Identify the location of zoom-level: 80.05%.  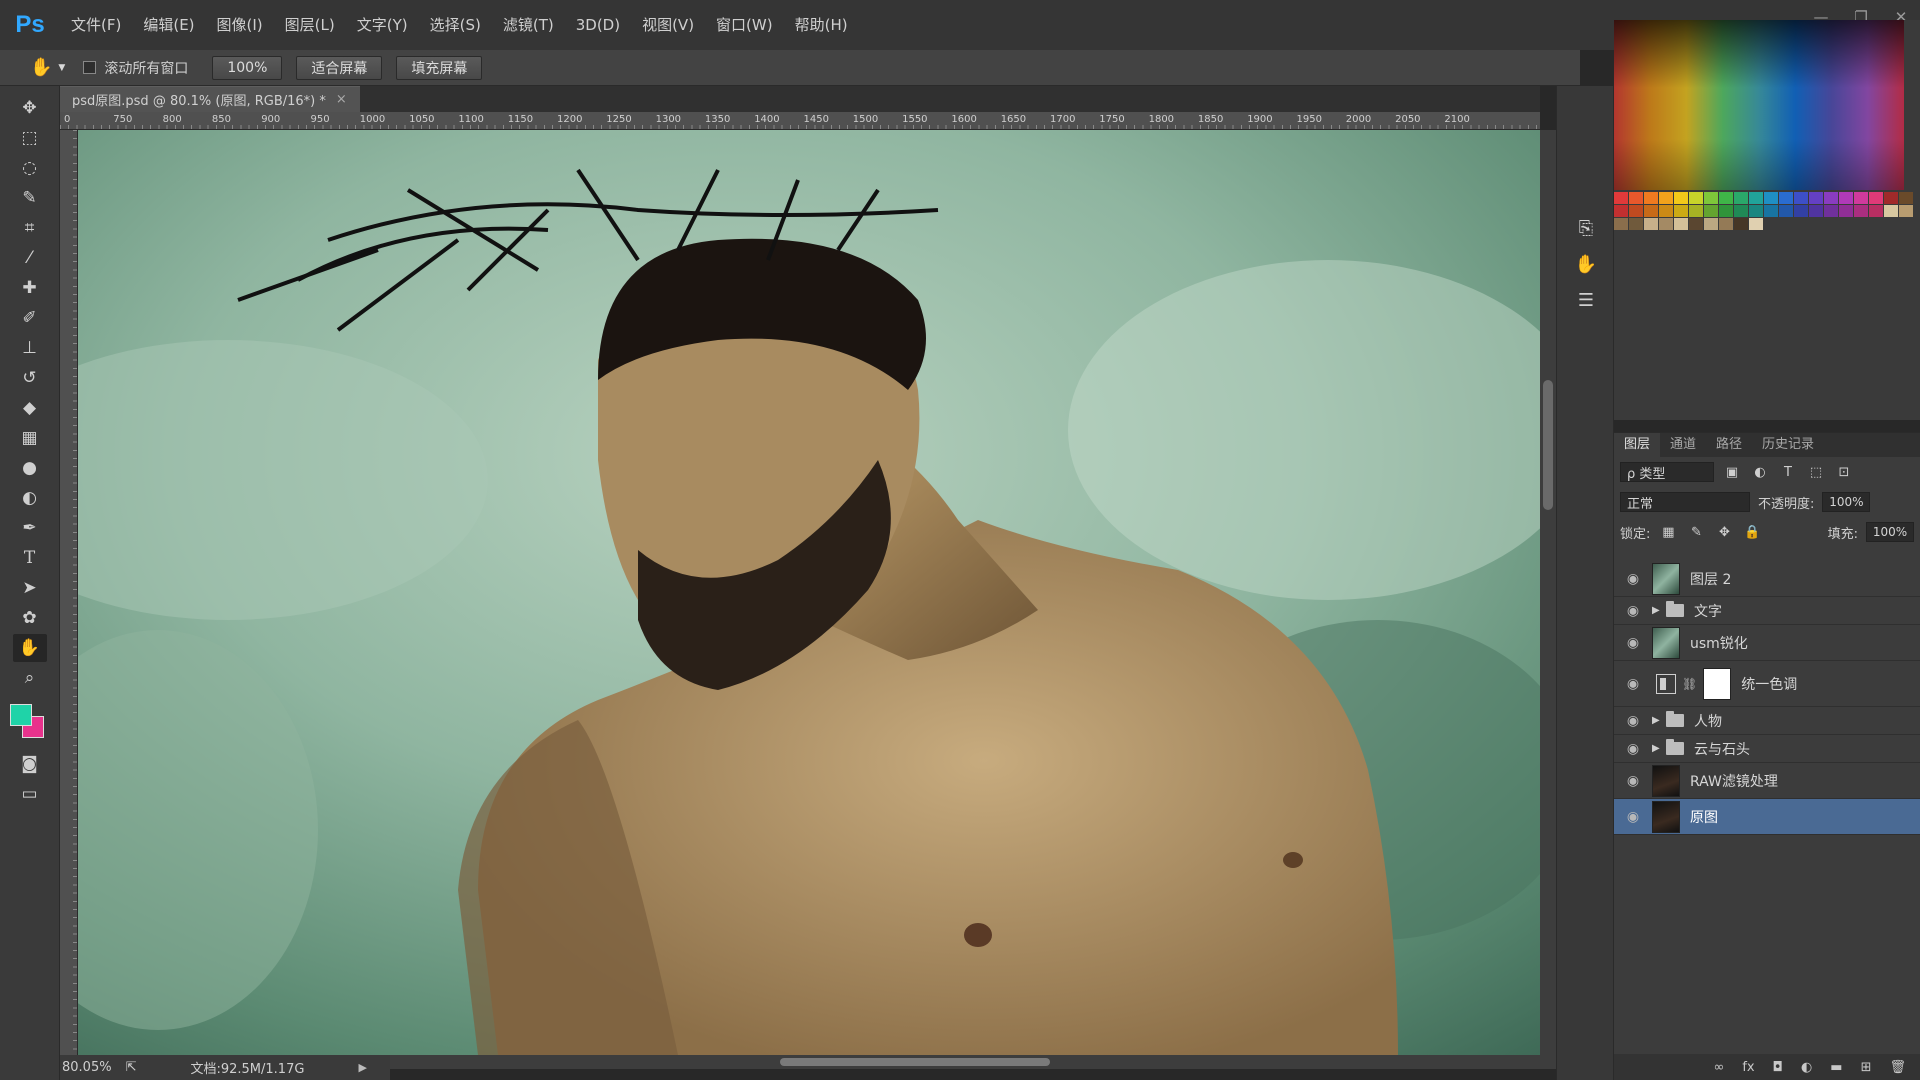
(87, 1067).